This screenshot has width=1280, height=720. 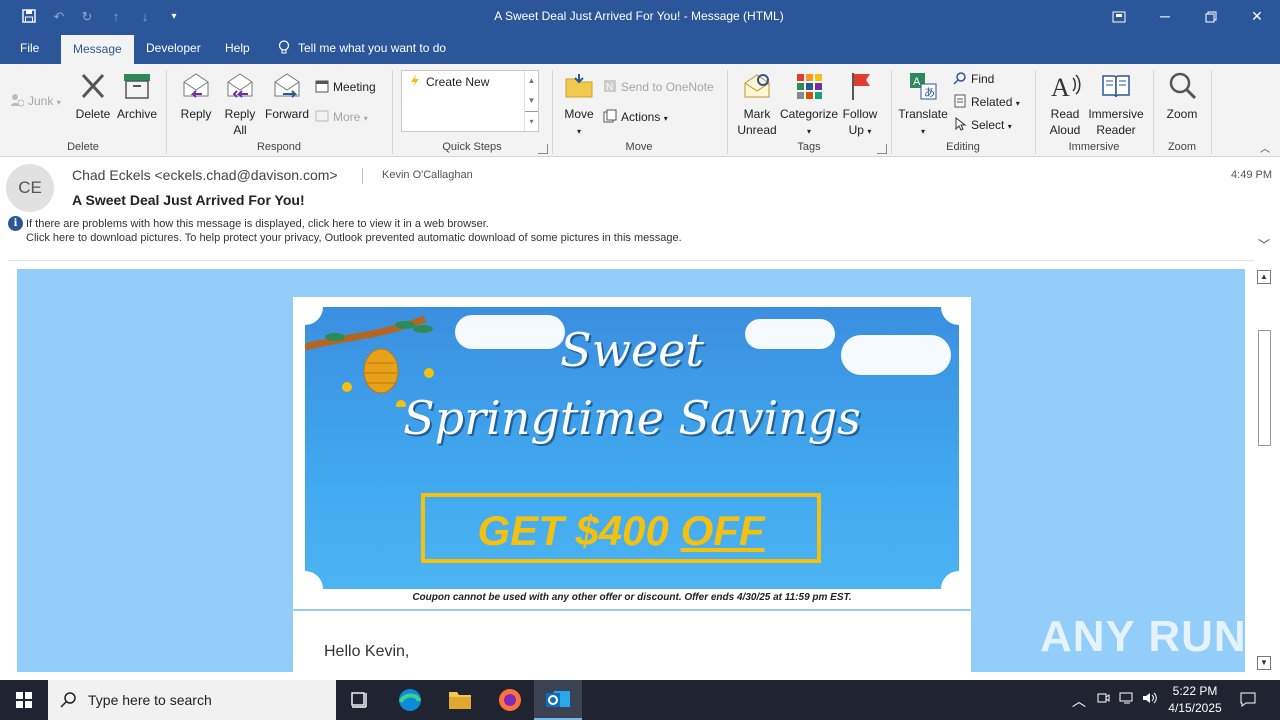 I want to click on group-label-quick-steps: Quick Steps, so click(x=472, y=147).